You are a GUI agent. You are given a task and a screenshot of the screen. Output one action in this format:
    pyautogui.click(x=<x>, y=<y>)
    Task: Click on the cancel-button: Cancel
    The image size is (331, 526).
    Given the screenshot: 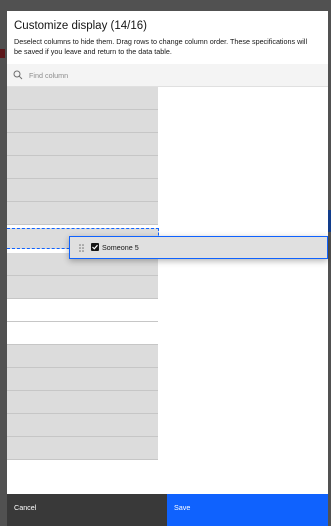 What is the action you would take?
    pyautogui.click(x=87, y=510)
    